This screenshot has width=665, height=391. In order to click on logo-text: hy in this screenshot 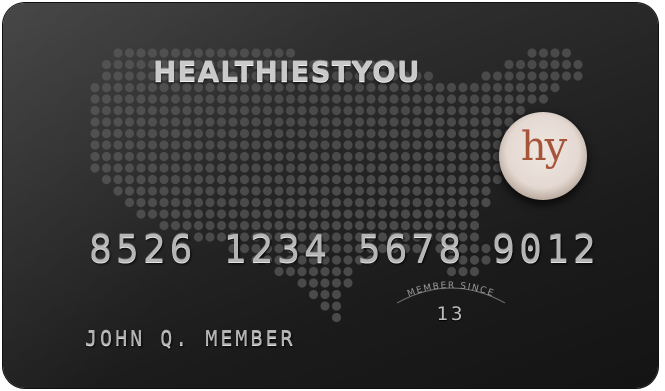, I will do `click(543, 147)`.